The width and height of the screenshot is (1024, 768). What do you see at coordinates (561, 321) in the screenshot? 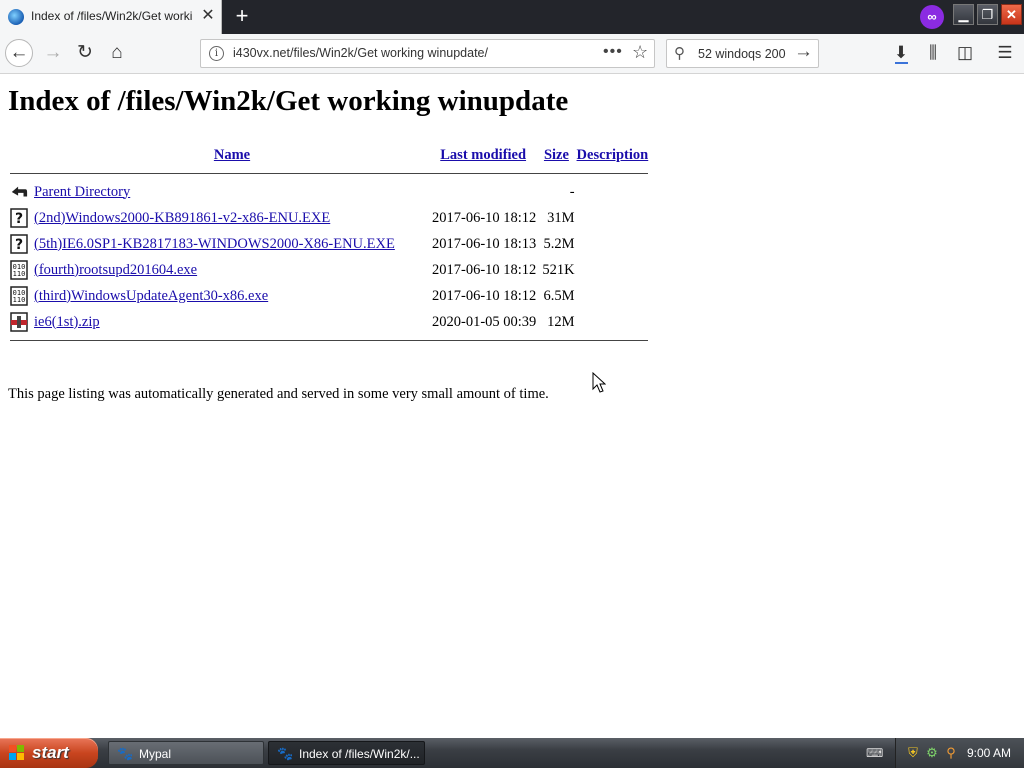
I see `file-size: 12M` at bounding box center [561, 321].